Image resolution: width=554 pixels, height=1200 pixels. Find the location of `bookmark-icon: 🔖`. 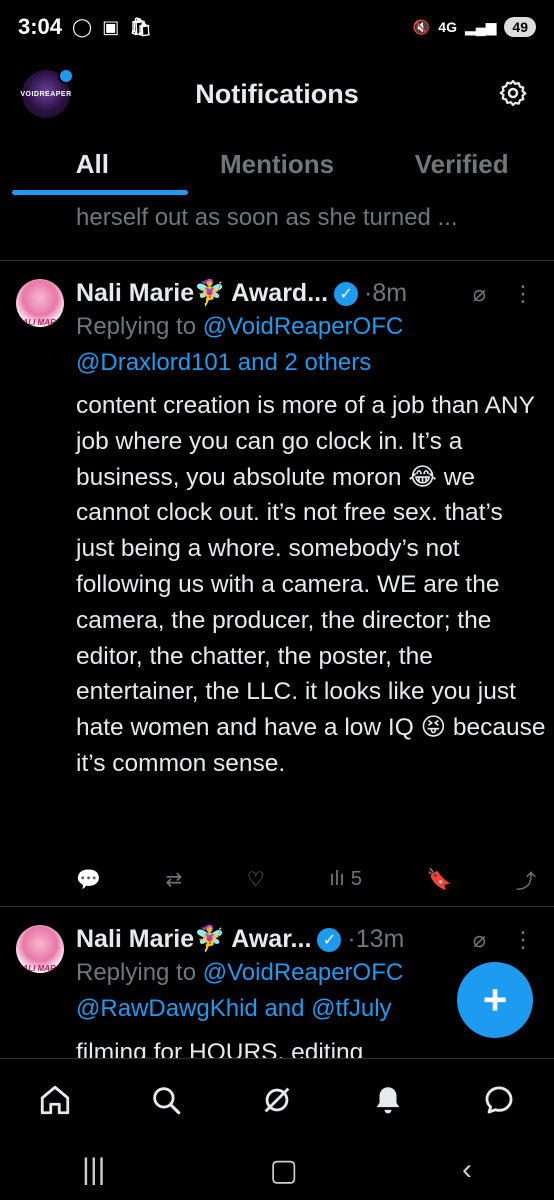

bookmark-icon: 🔖 is located at coordinates (438, 879).